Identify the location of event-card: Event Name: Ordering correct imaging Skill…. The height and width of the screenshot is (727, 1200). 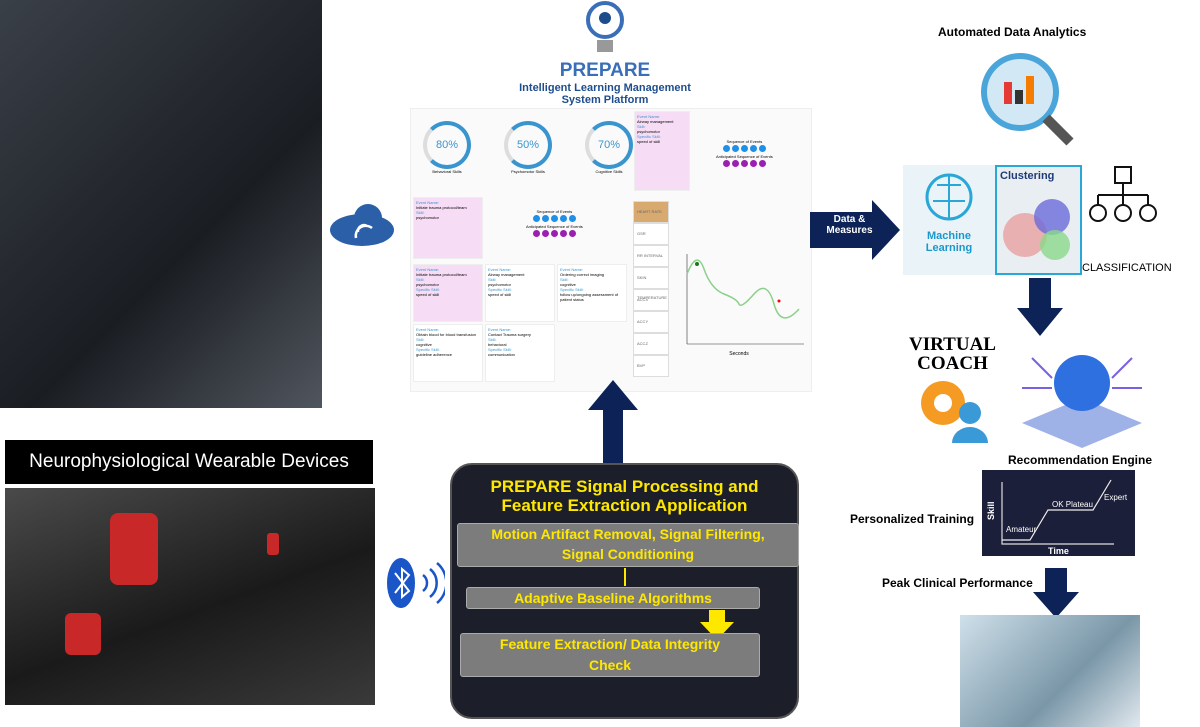
(592, 293).